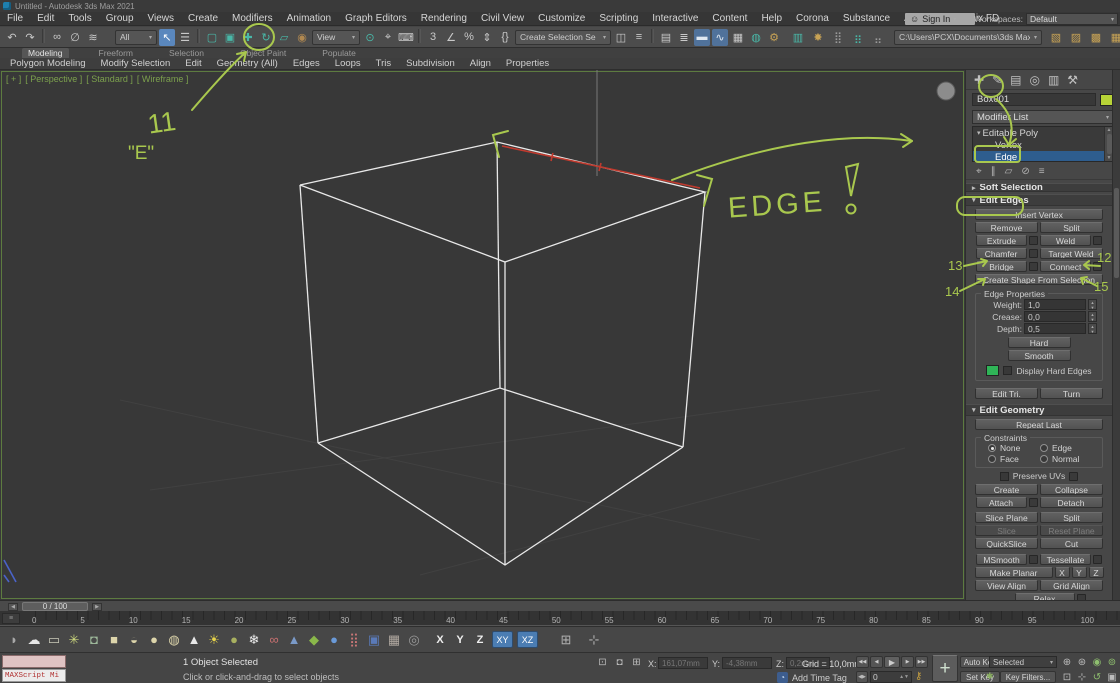  What do you see at coordinates (527, 639) in the screenshot?
I see `plane-xz-button: XZ` at bounding box center [527, 639].